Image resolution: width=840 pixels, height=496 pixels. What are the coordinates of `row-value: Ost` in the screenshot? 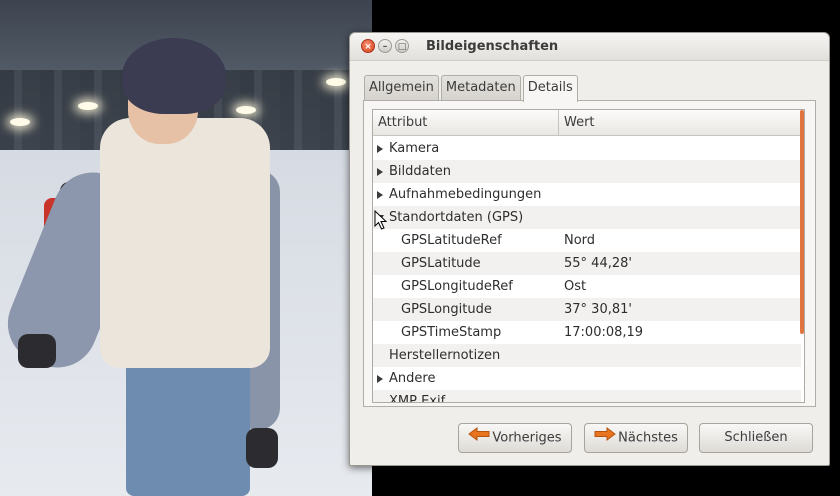 It's located at (575, 286).